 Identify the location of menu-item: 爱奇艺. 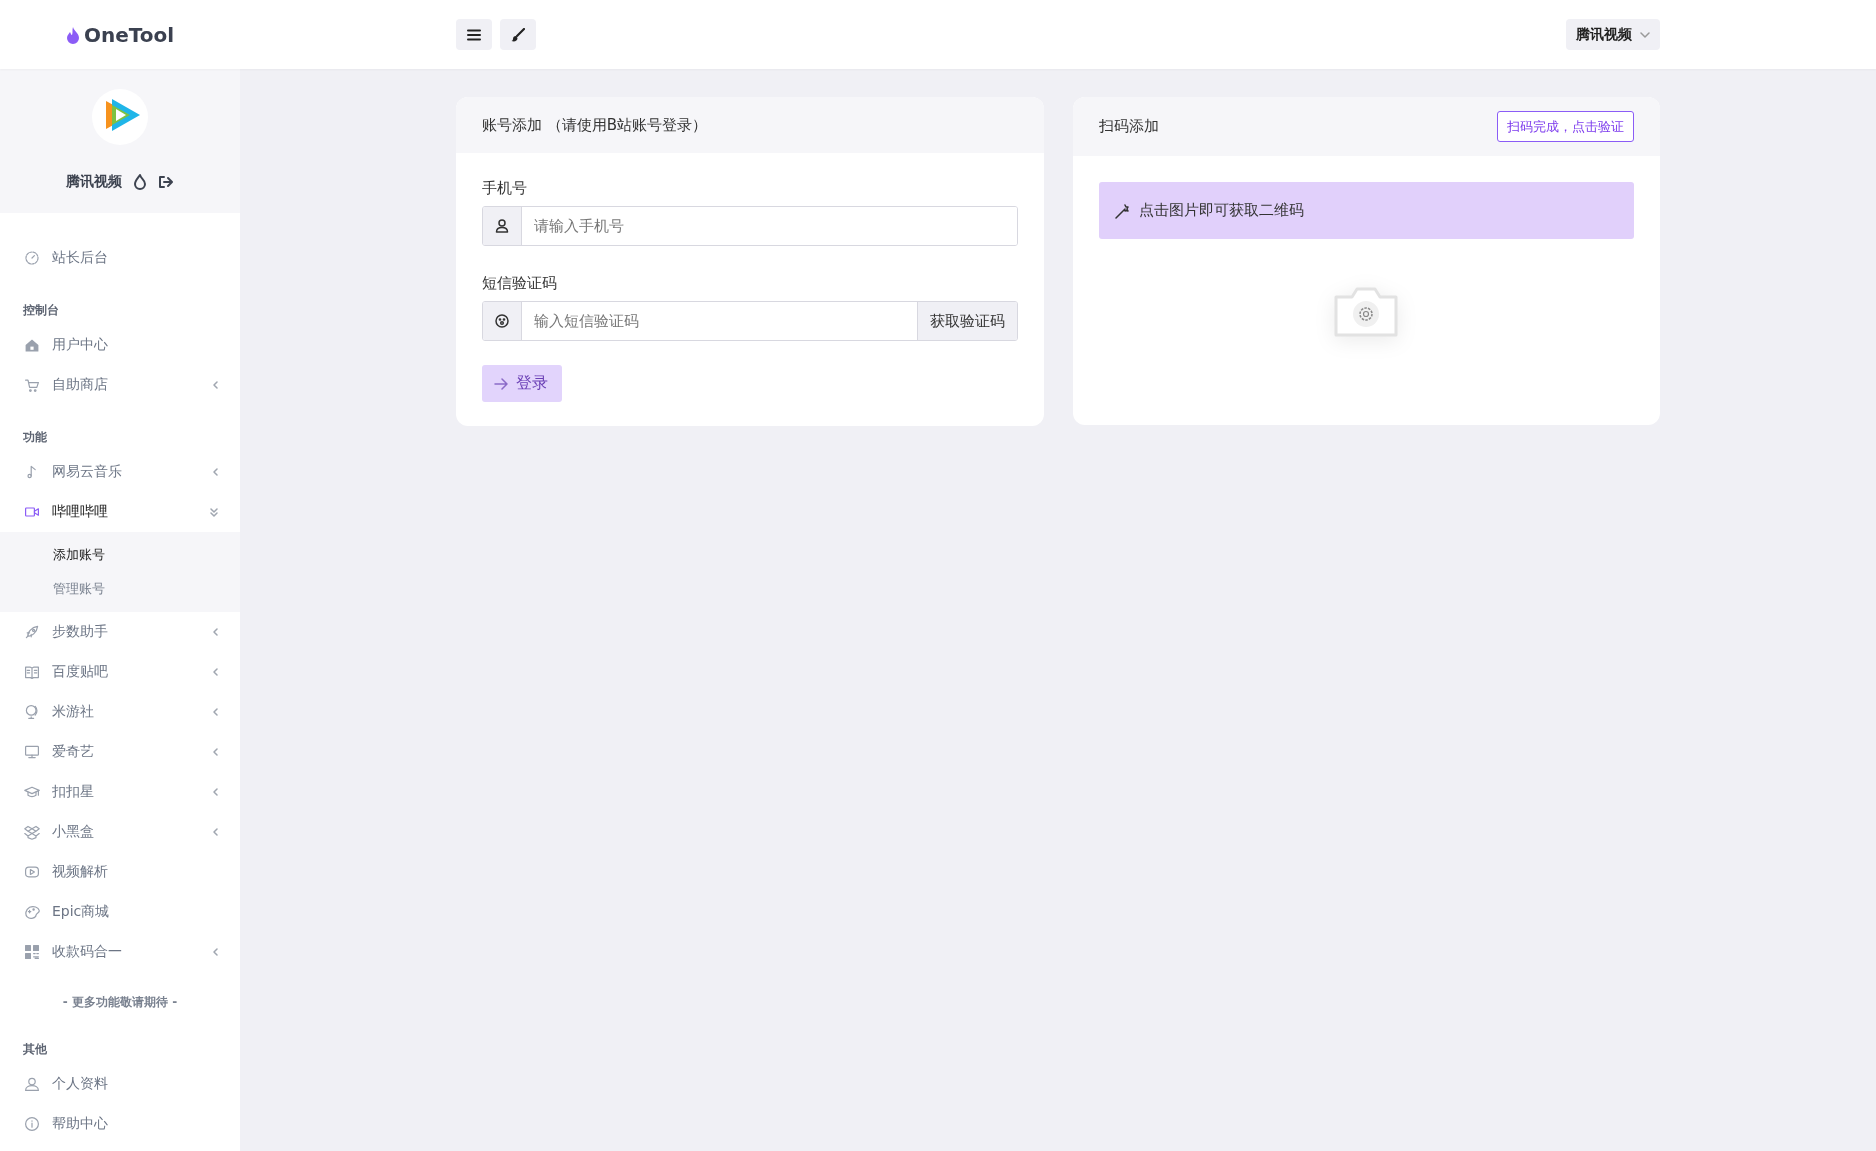
(120, 752).